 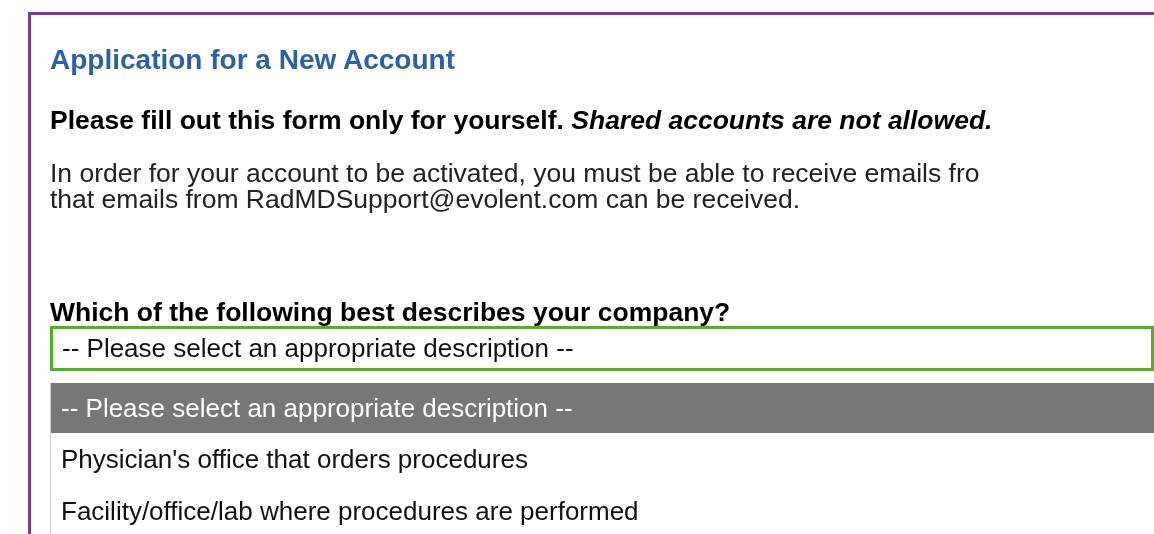 What do you see at coordinates (602, 348) in the screenshot?
I see `company-select: -- Please select an appropriate description --` at bounding box center [602, 348].